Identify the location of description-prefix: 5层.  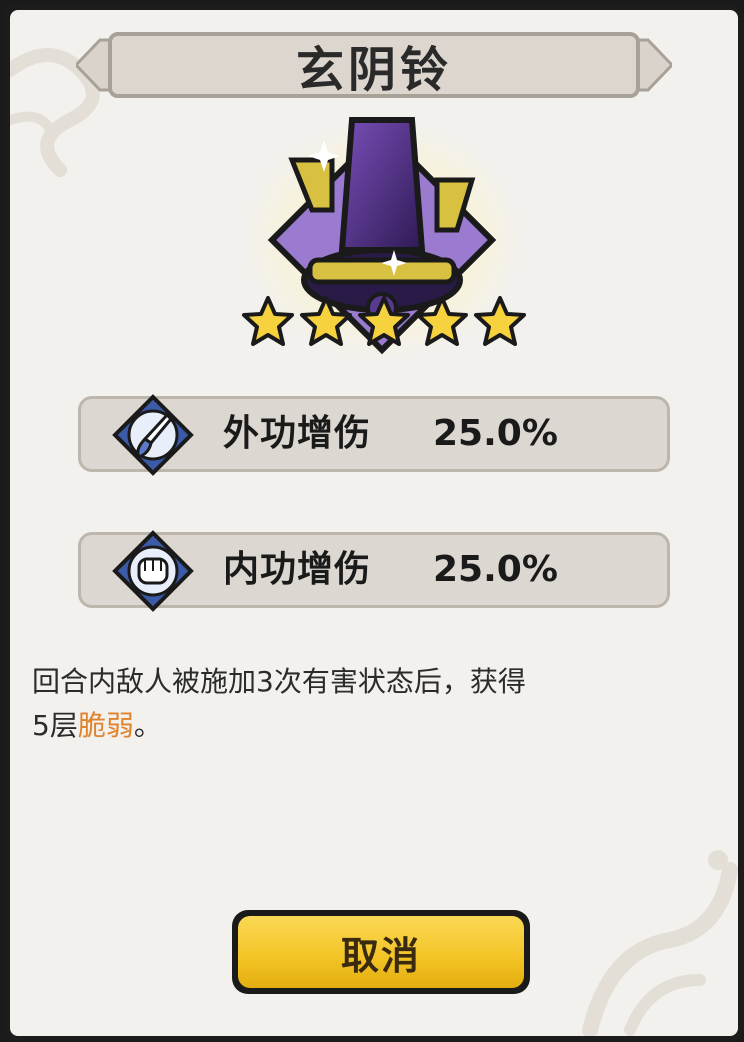
(55, 725).